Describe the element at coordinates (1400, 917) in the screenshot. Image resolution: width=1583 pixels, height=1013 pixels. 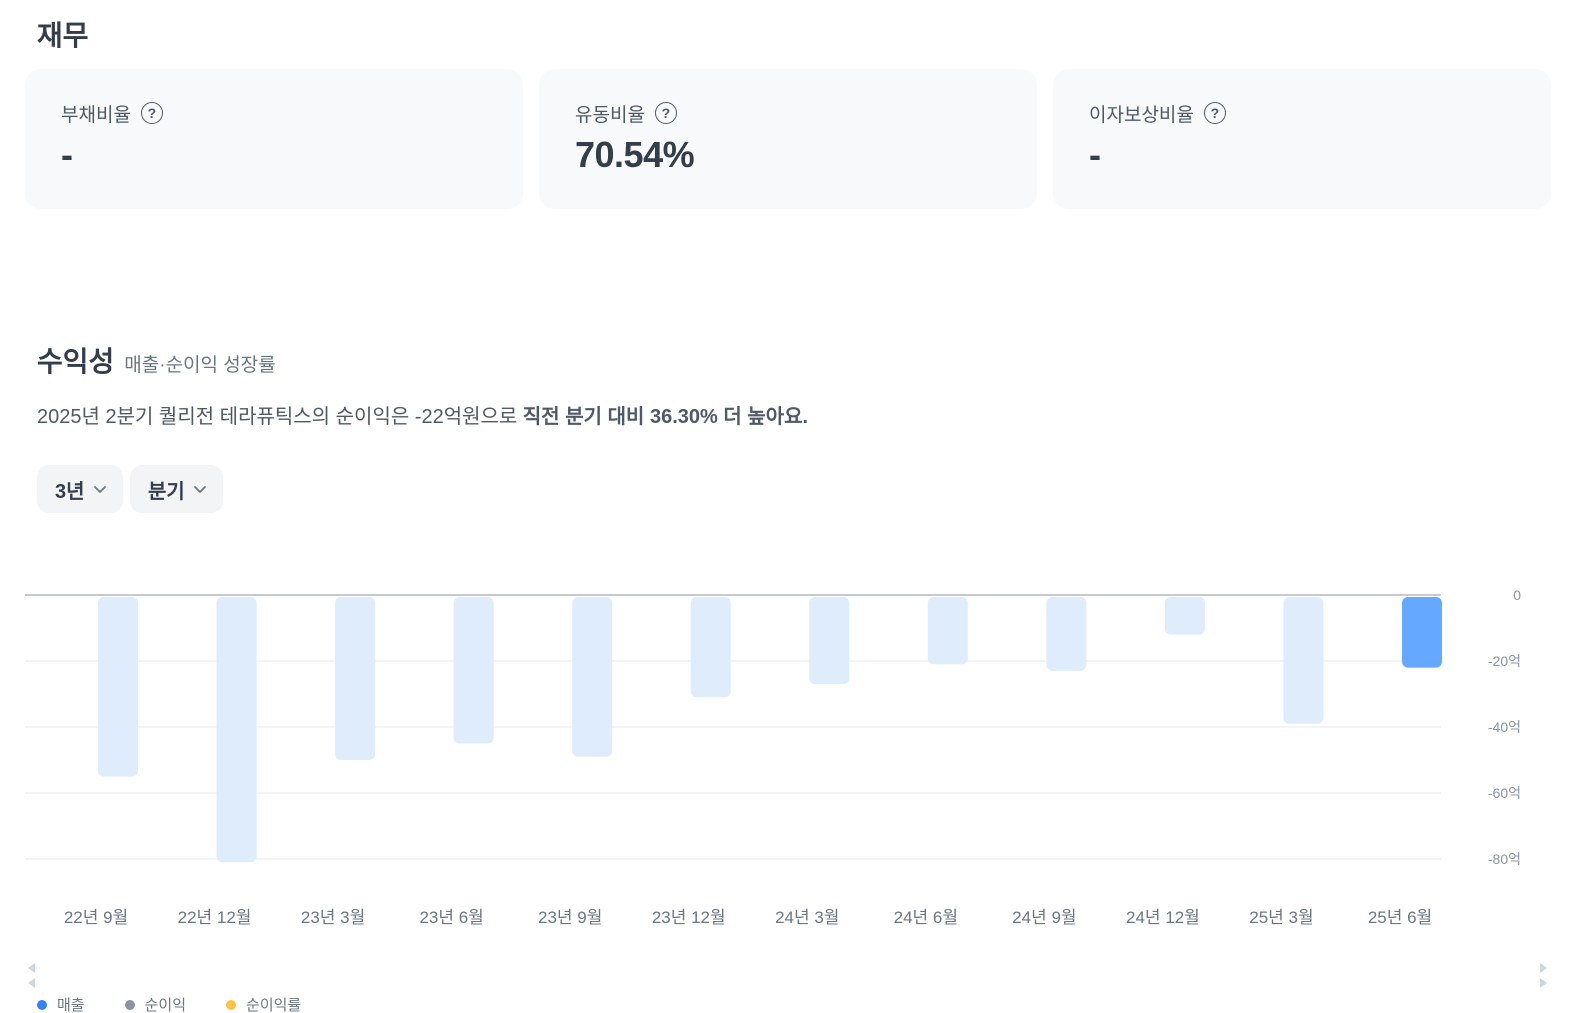
I see `x-tick-label: 25년 6월` at that location.